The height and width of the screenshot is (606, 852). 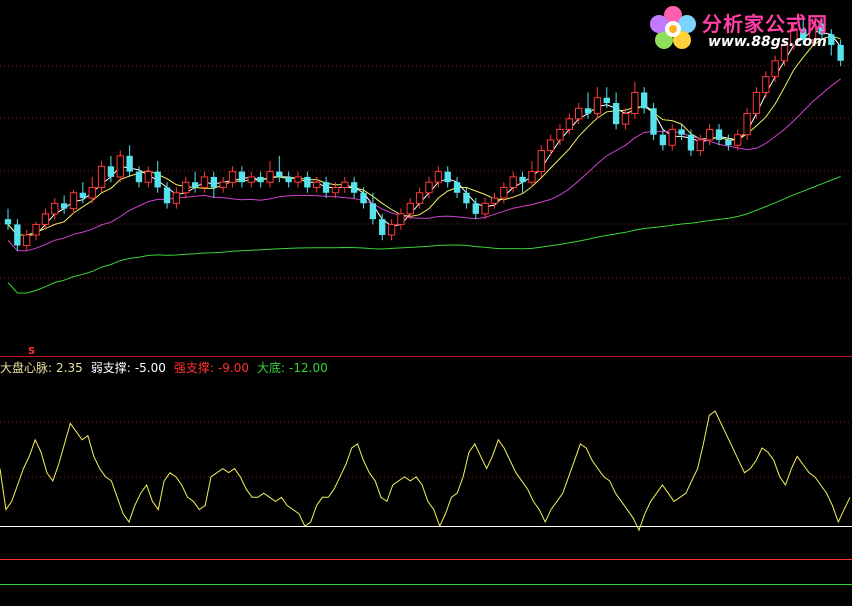 I want to click on legend-name-value: 2.35, so click(x=69, y=368).